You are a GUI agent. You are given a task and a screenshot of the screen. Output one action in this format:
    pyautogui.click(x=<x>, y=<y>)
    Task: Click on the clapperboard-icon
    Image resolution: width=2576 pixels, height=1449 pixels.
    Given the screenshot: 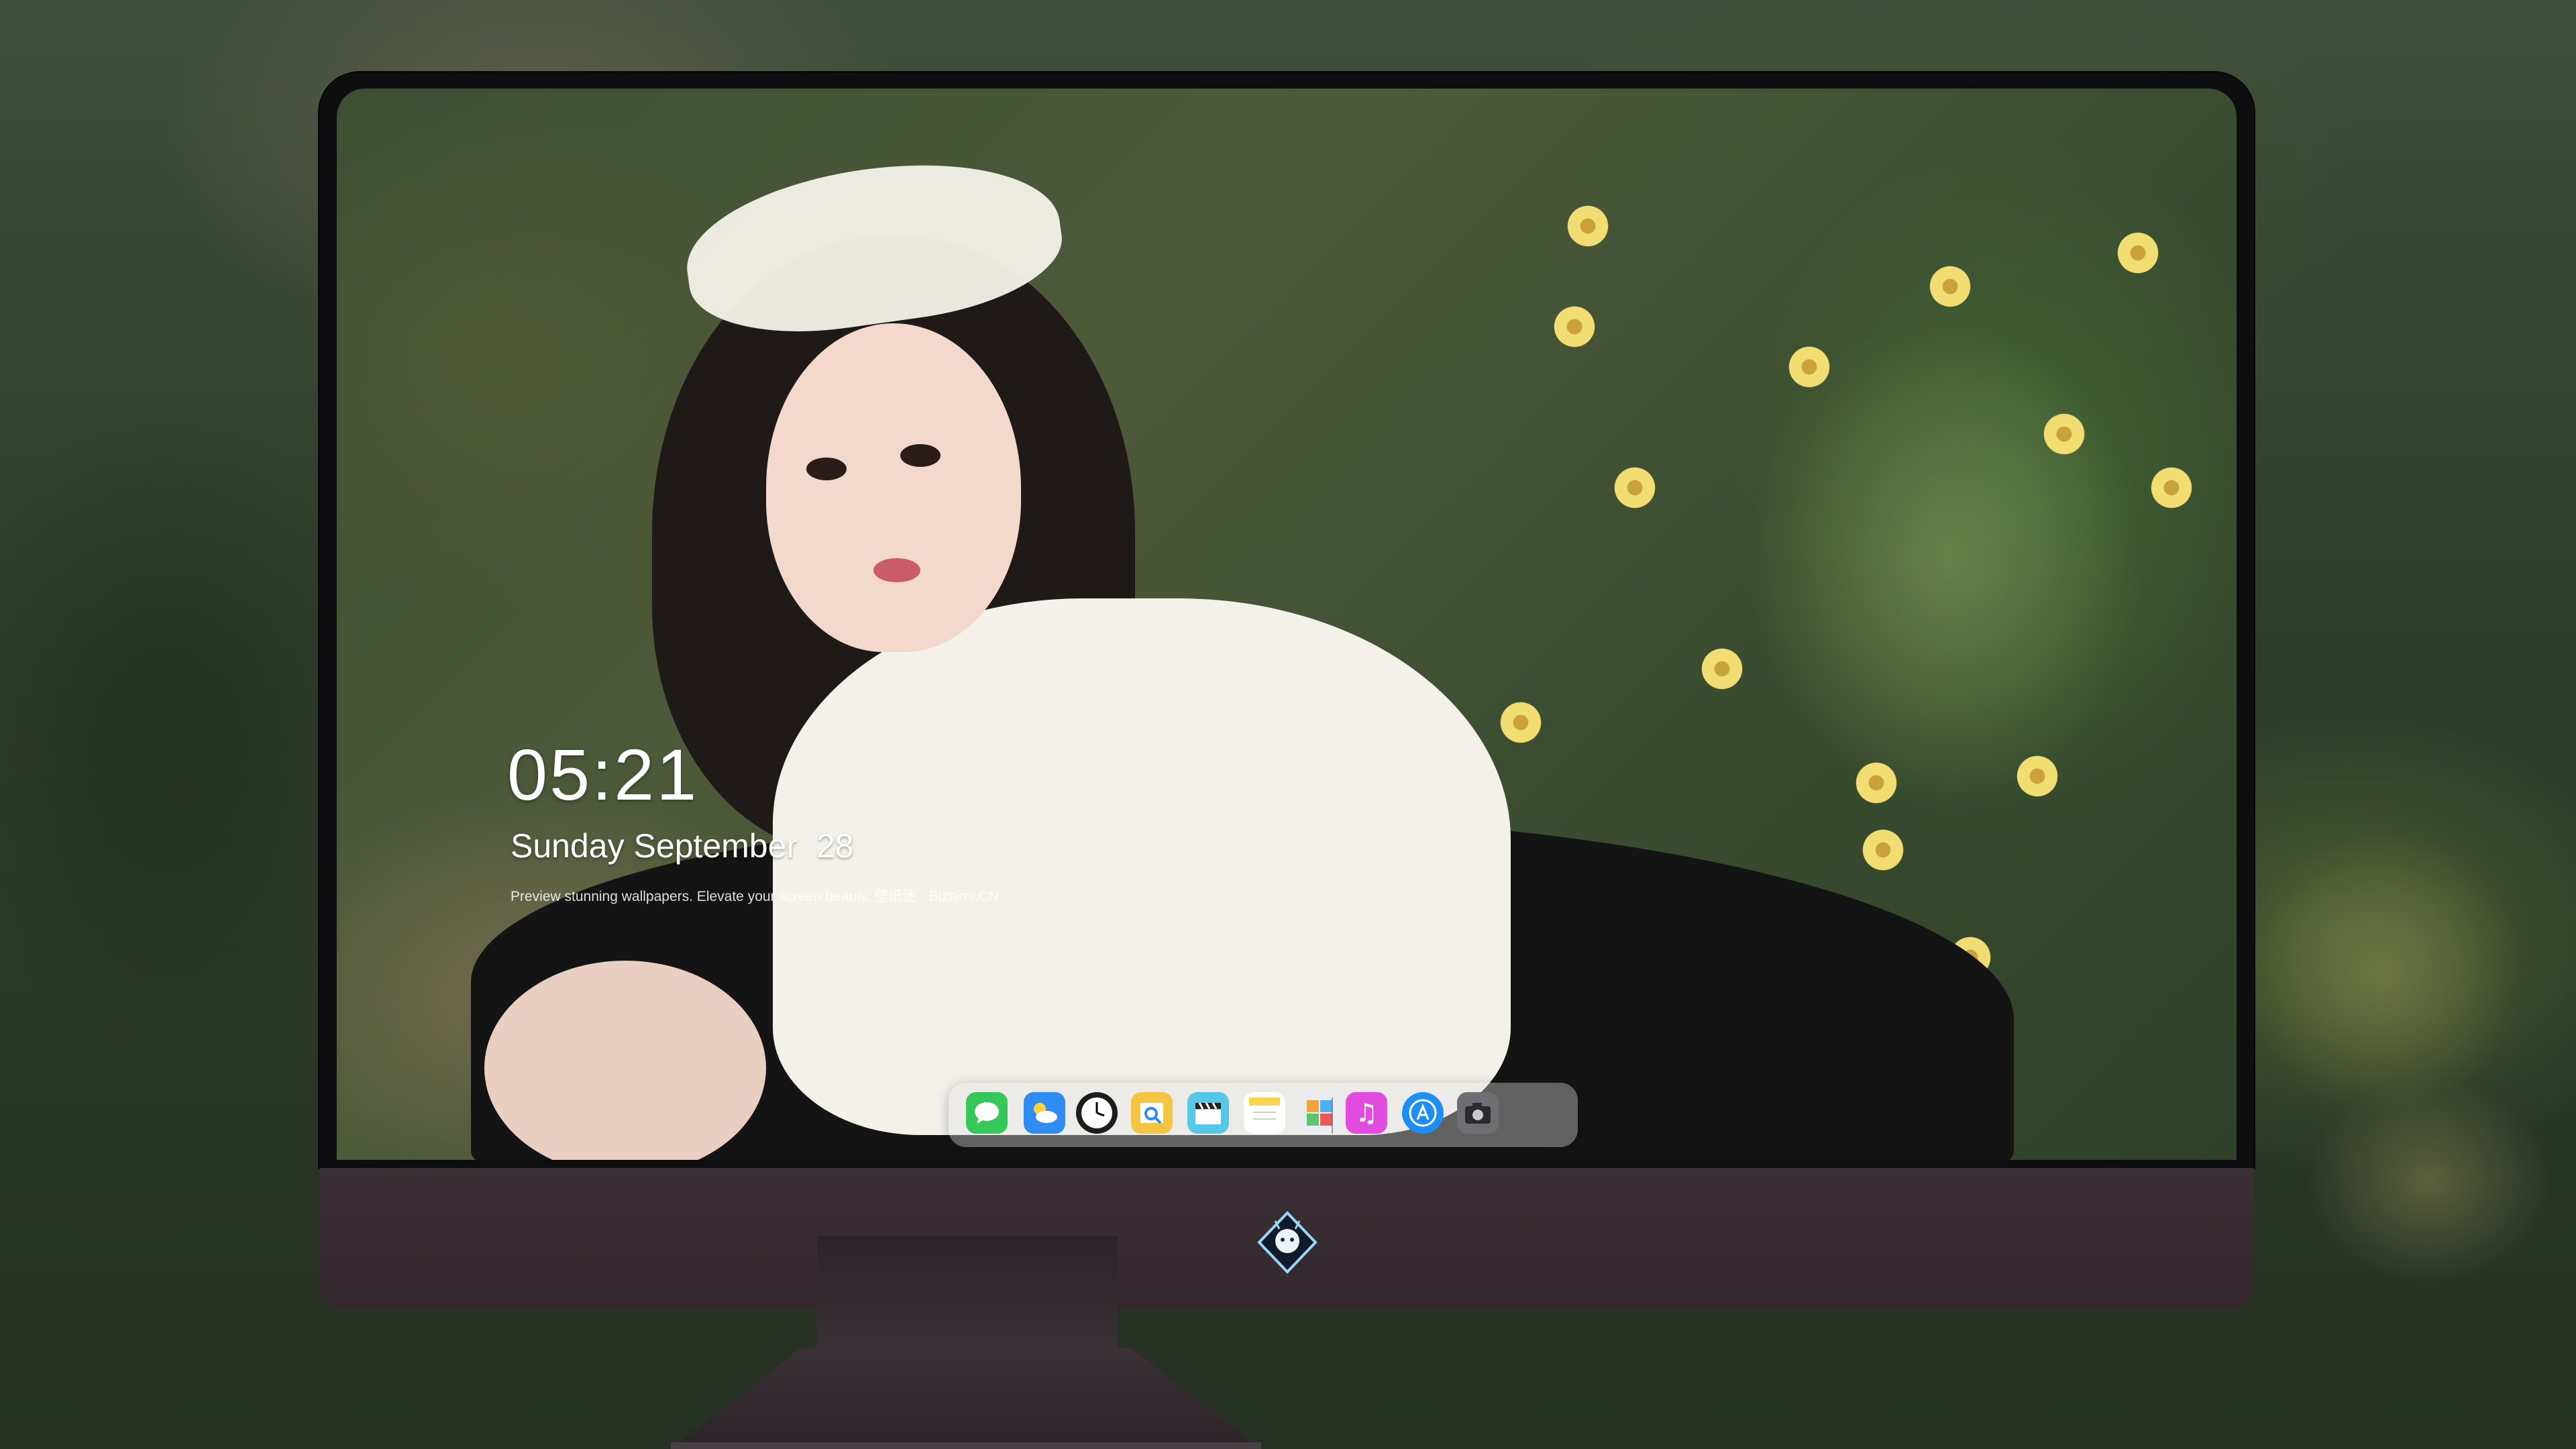 What is the action you would take?
    pyautogui.click(x=1208, y=1113)
    